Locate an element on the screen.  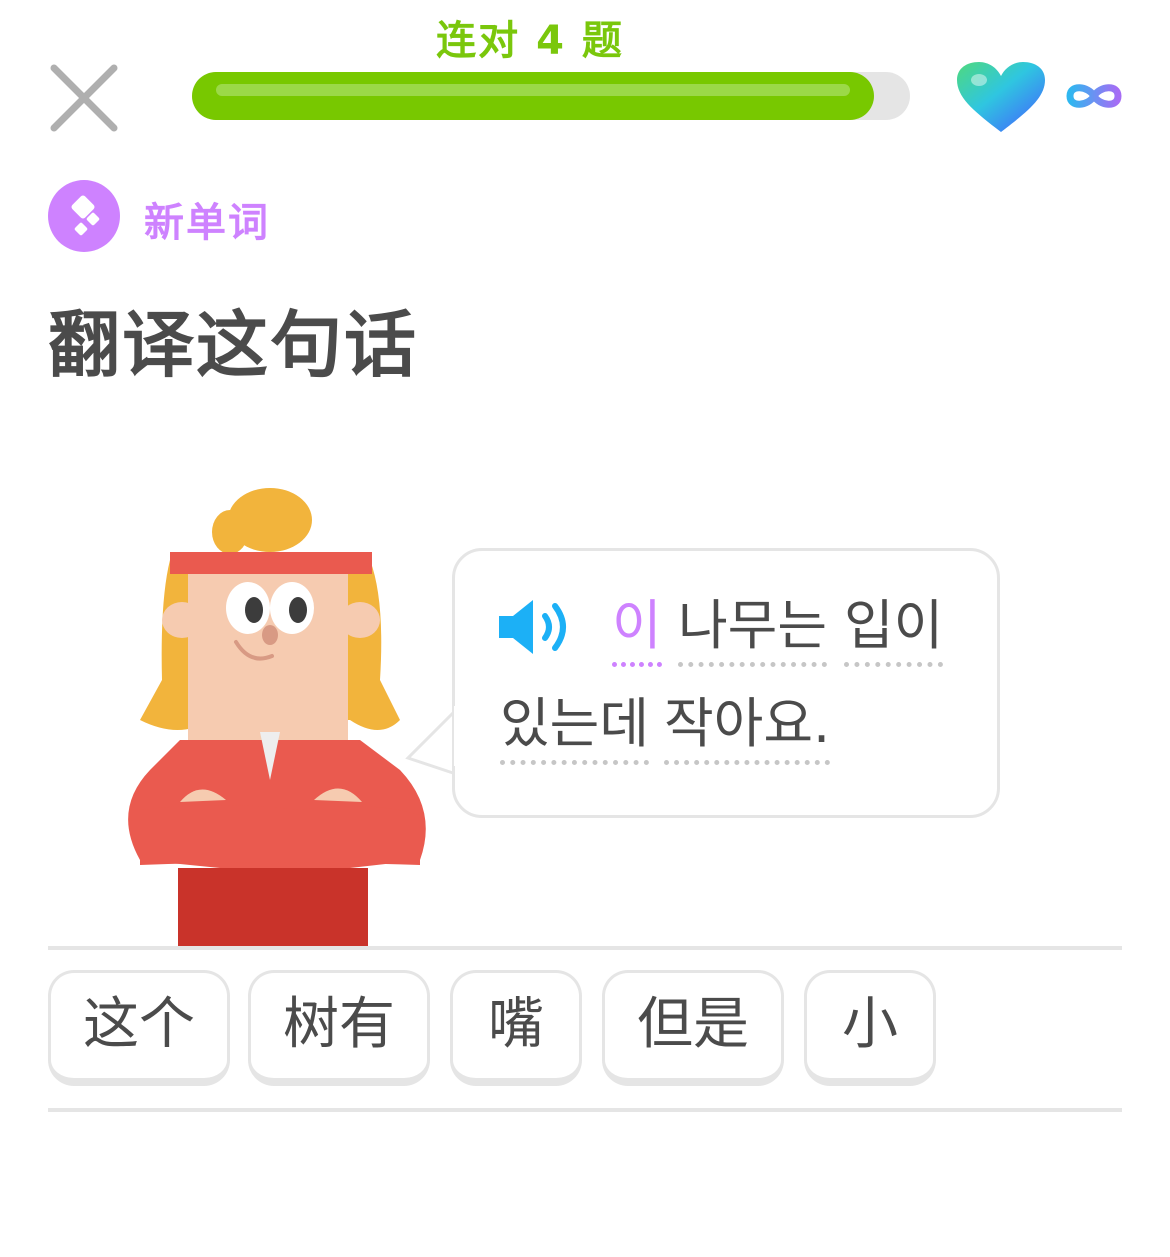
speech-bubble is located at coordinates (726, 683).